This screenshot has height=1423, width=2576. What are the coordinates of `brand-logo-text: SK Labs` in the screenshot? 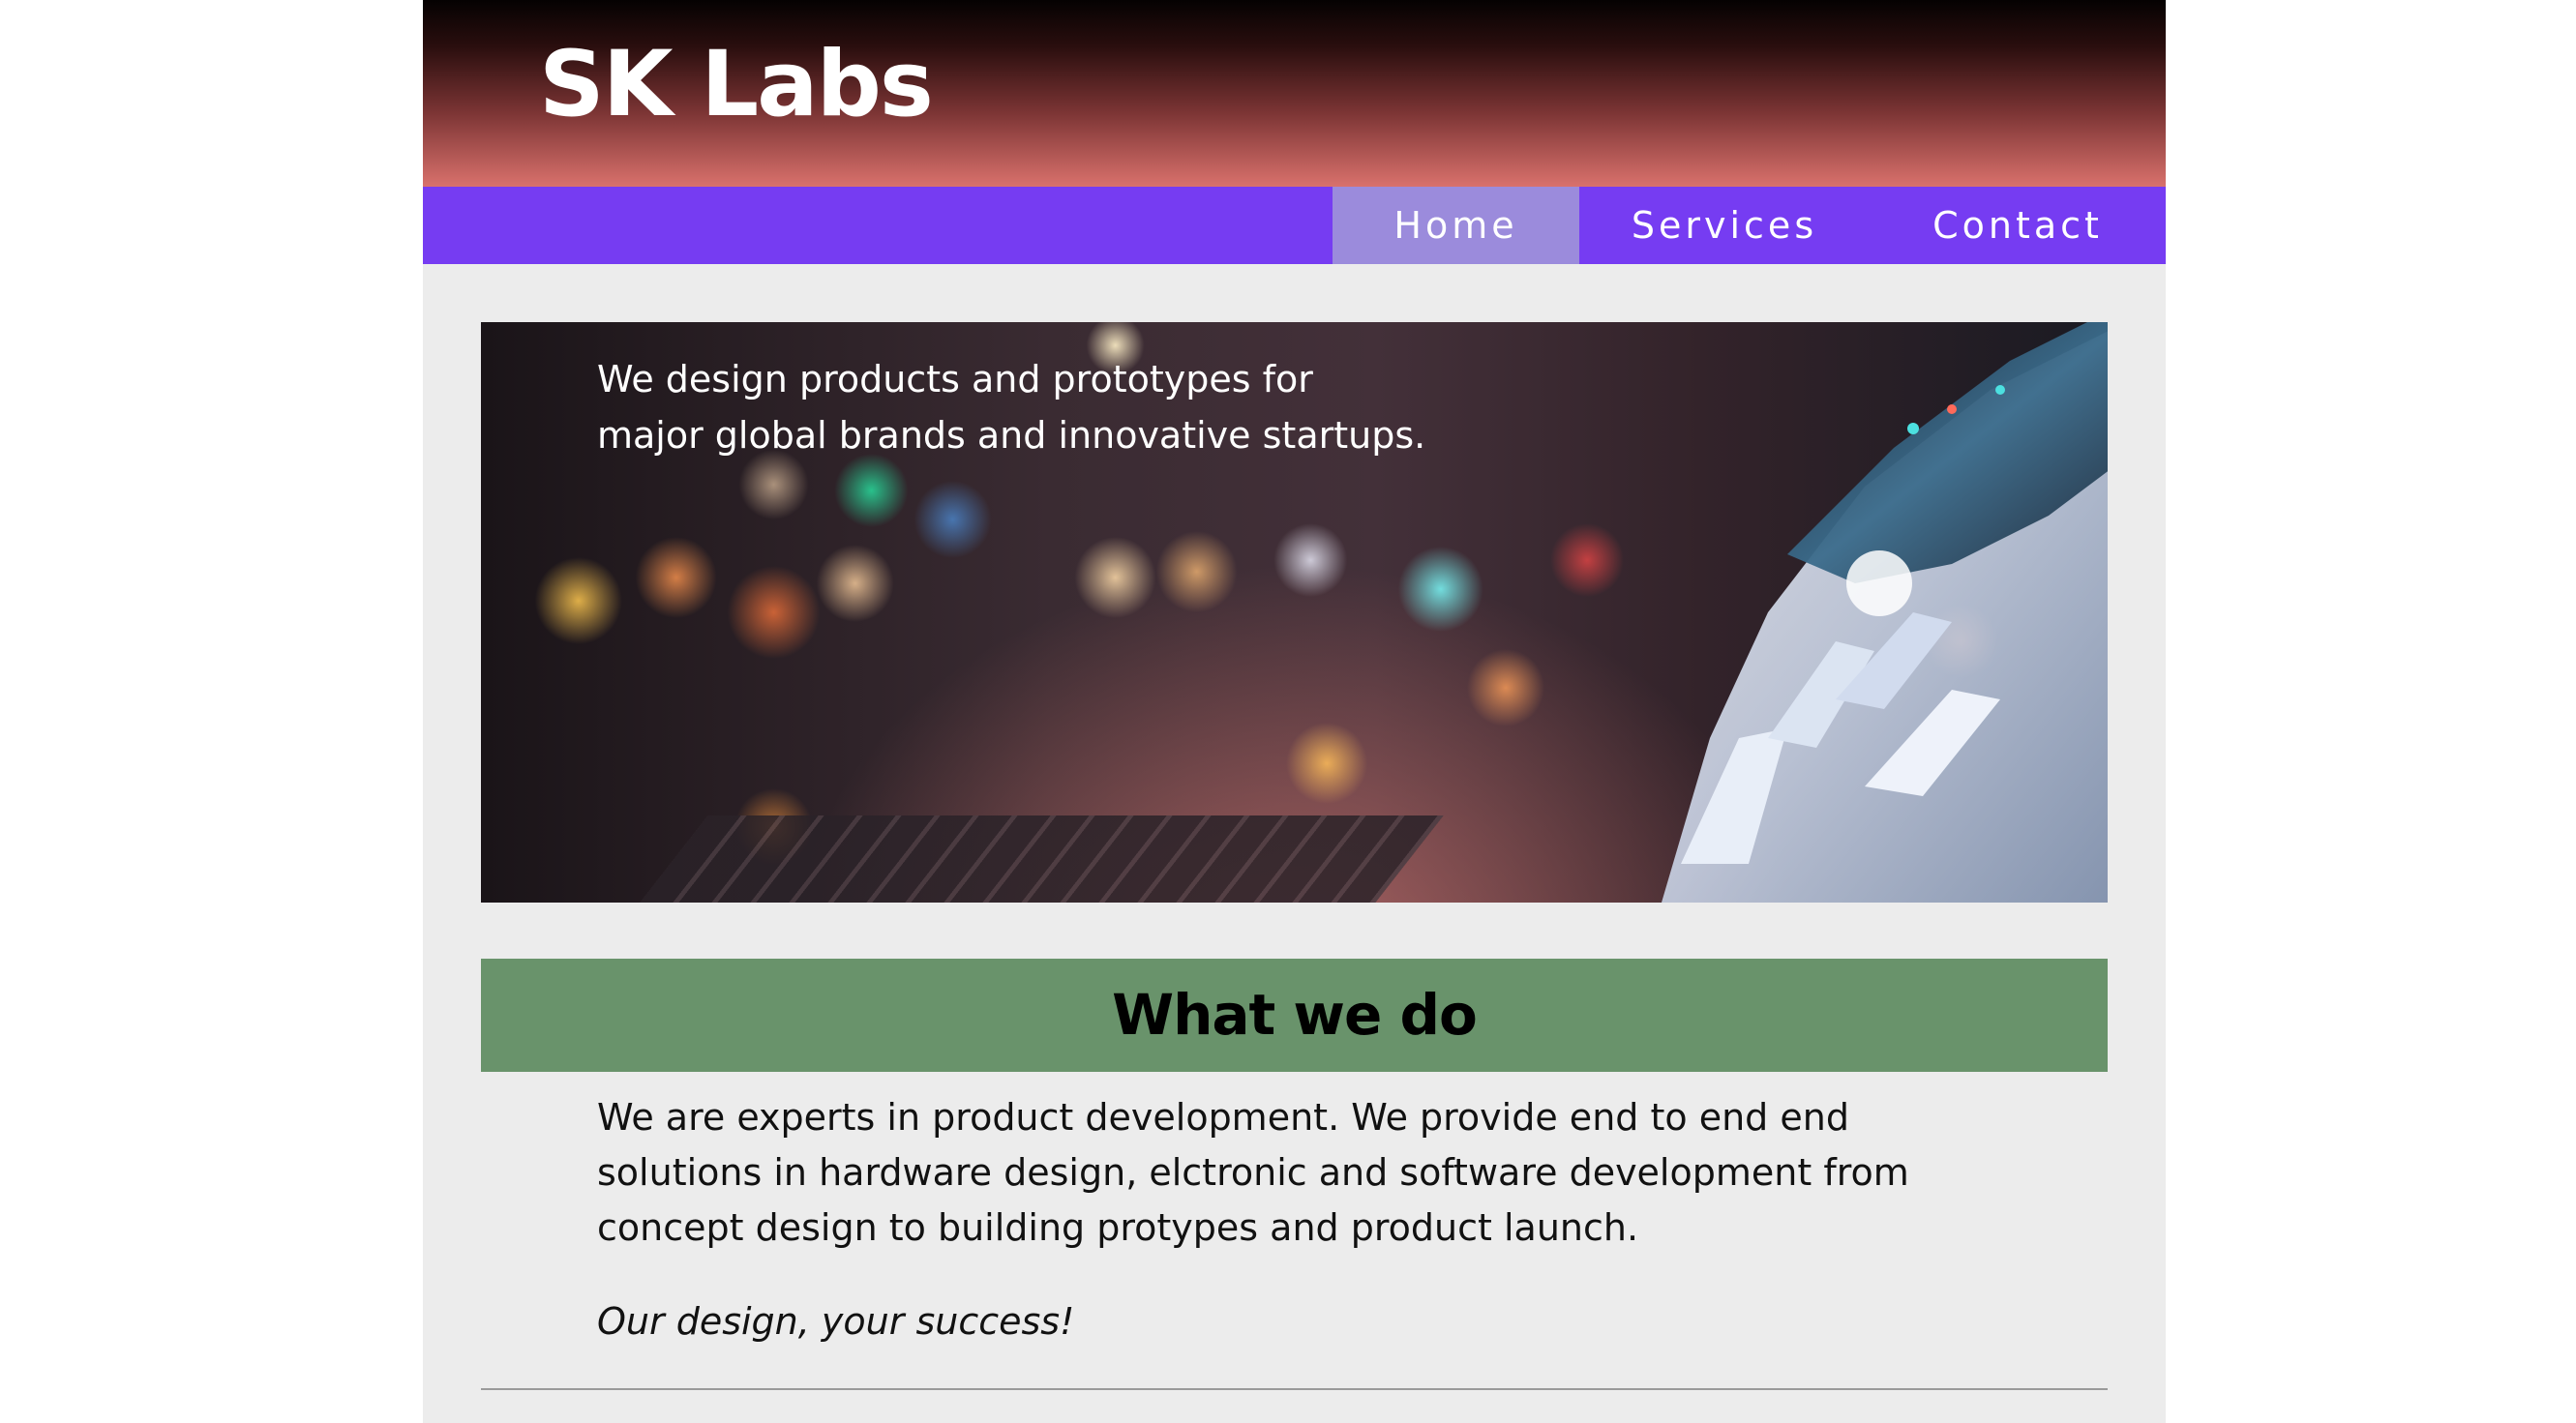 It's located at (736, 85).